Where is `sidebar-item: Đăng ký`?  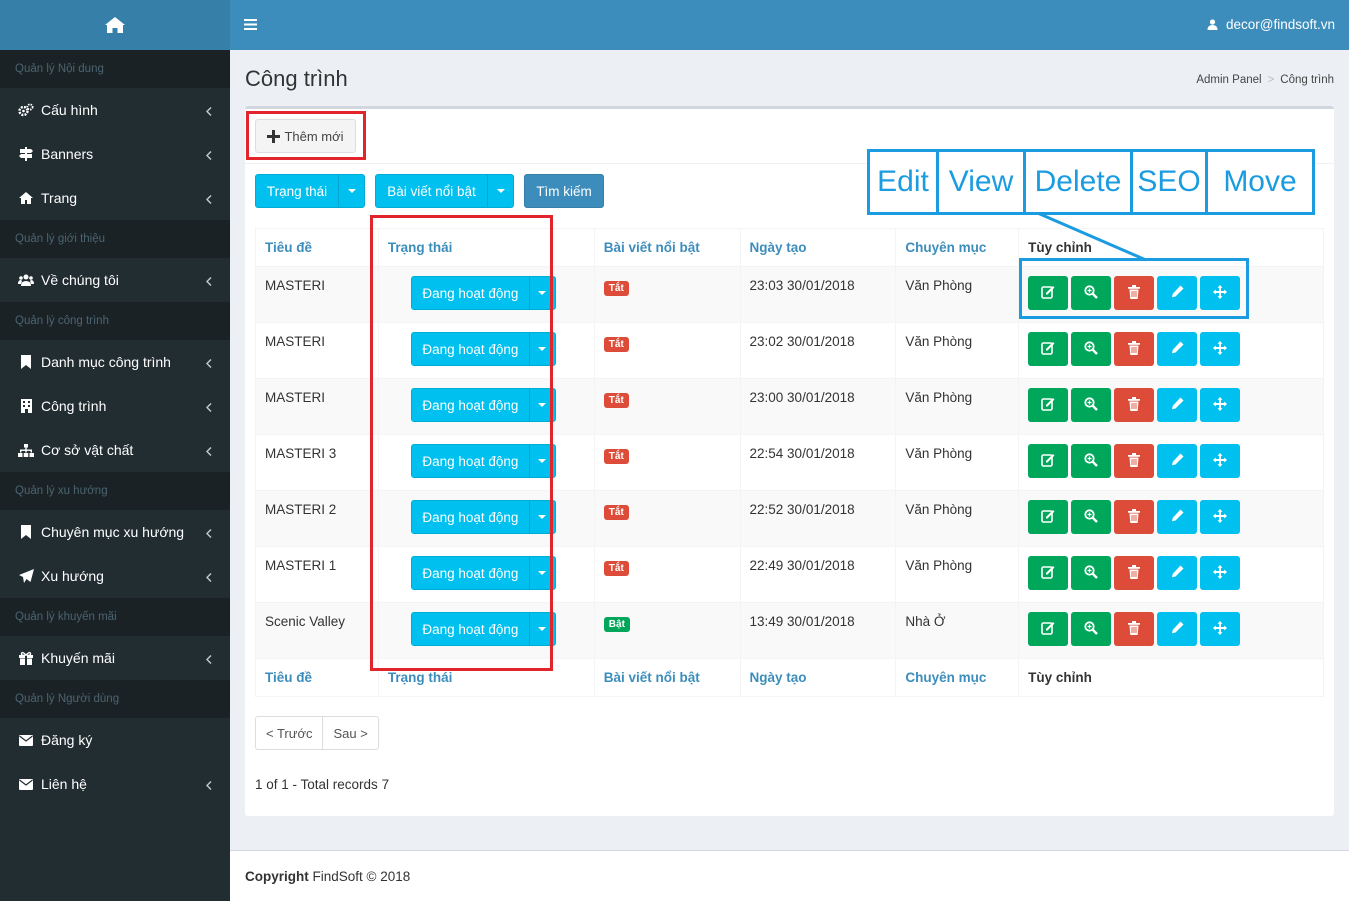 sidebar-item: Đăng ký is located at coordinates (115, 740).